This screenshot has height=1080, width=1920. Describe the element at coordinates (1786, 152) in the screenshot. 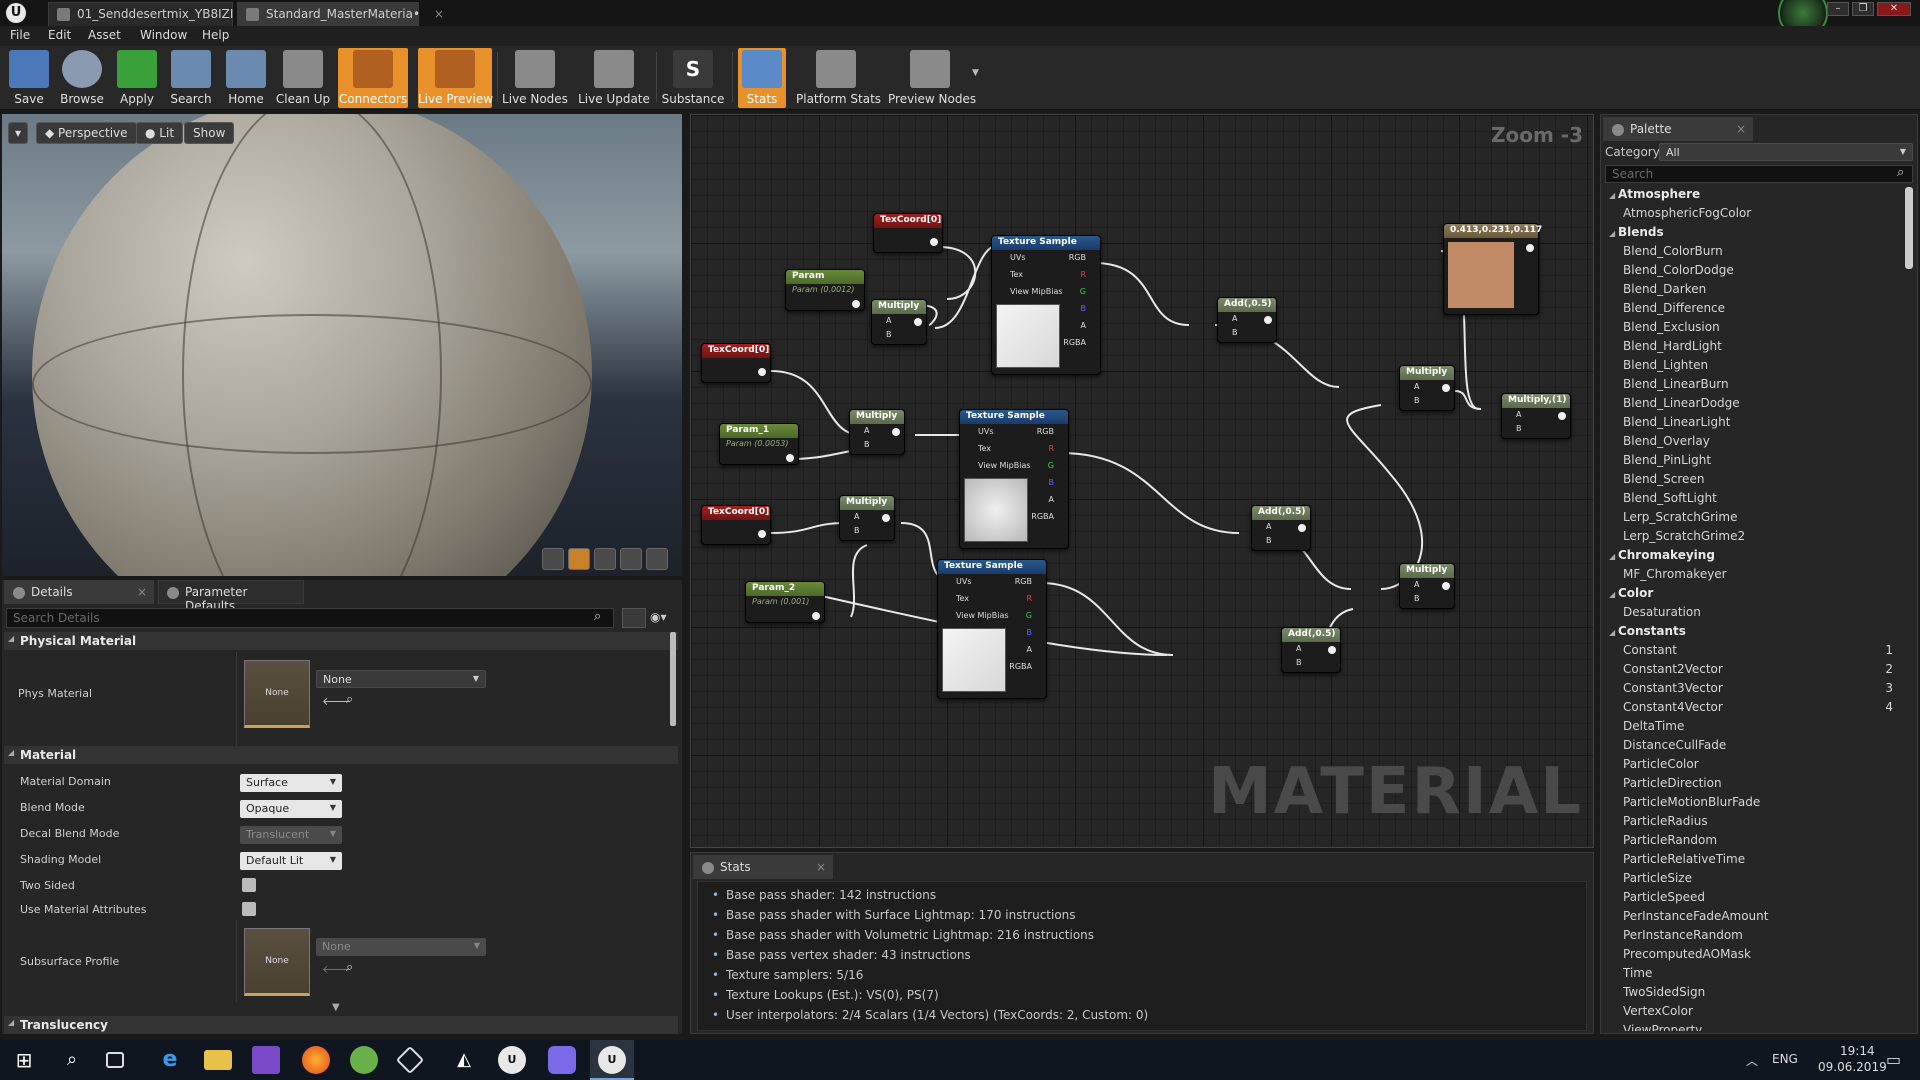

I see `category-dropdown: All` at that location.